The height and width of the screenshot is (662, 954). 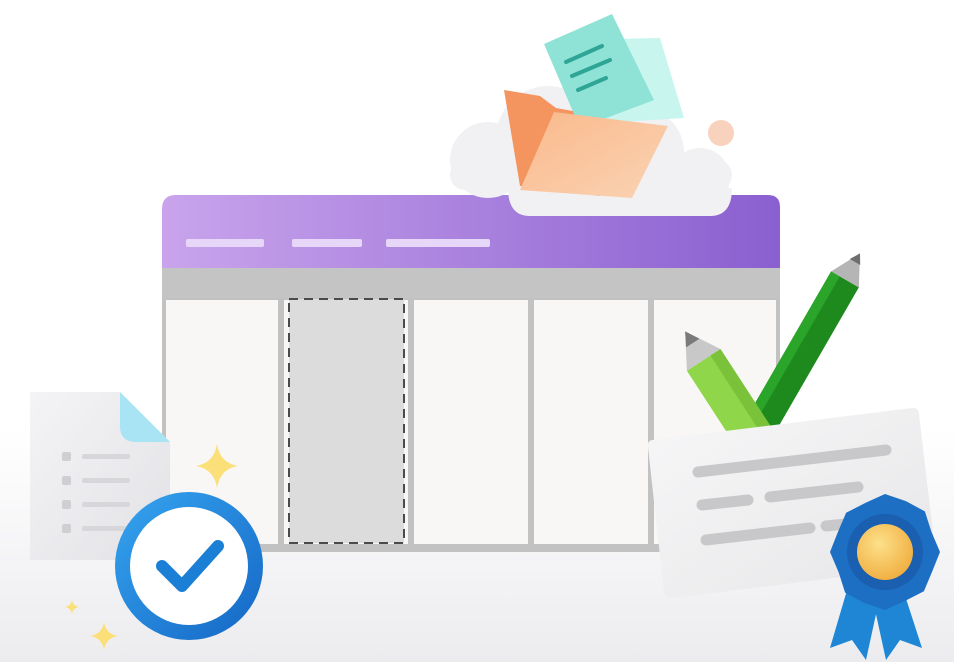 What do you see at coordinates (721, 133) in the screenshot?
I see `decor-dot` at bounding box center [721, 133].